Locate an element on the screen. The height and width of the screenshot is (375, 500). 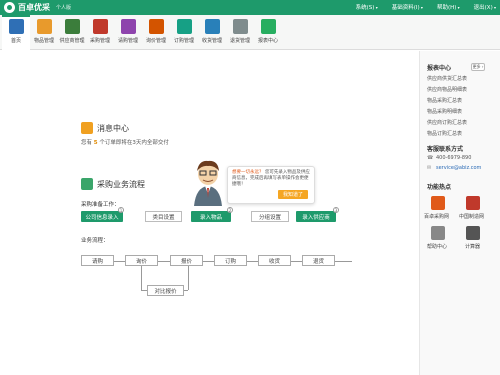
flow-step-requisition: 请购 is located at coordinates (97, 260).